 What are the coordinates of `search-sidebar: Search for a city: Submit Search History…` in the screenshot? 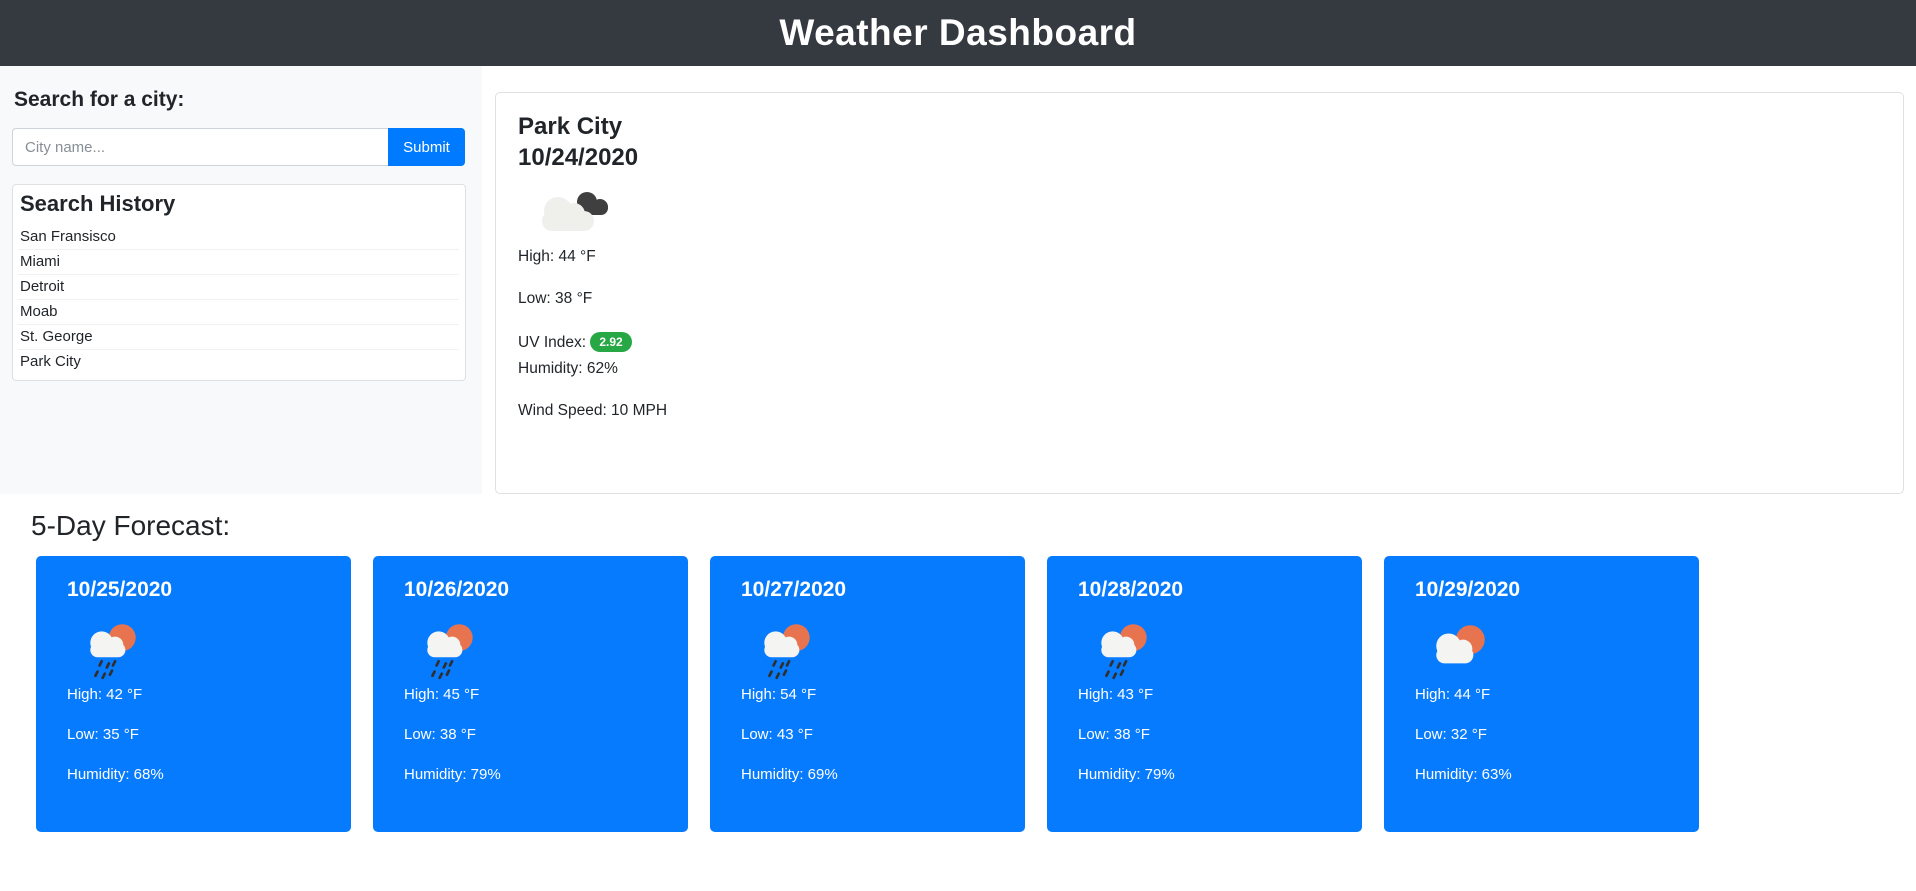 It's located at (241, 280).